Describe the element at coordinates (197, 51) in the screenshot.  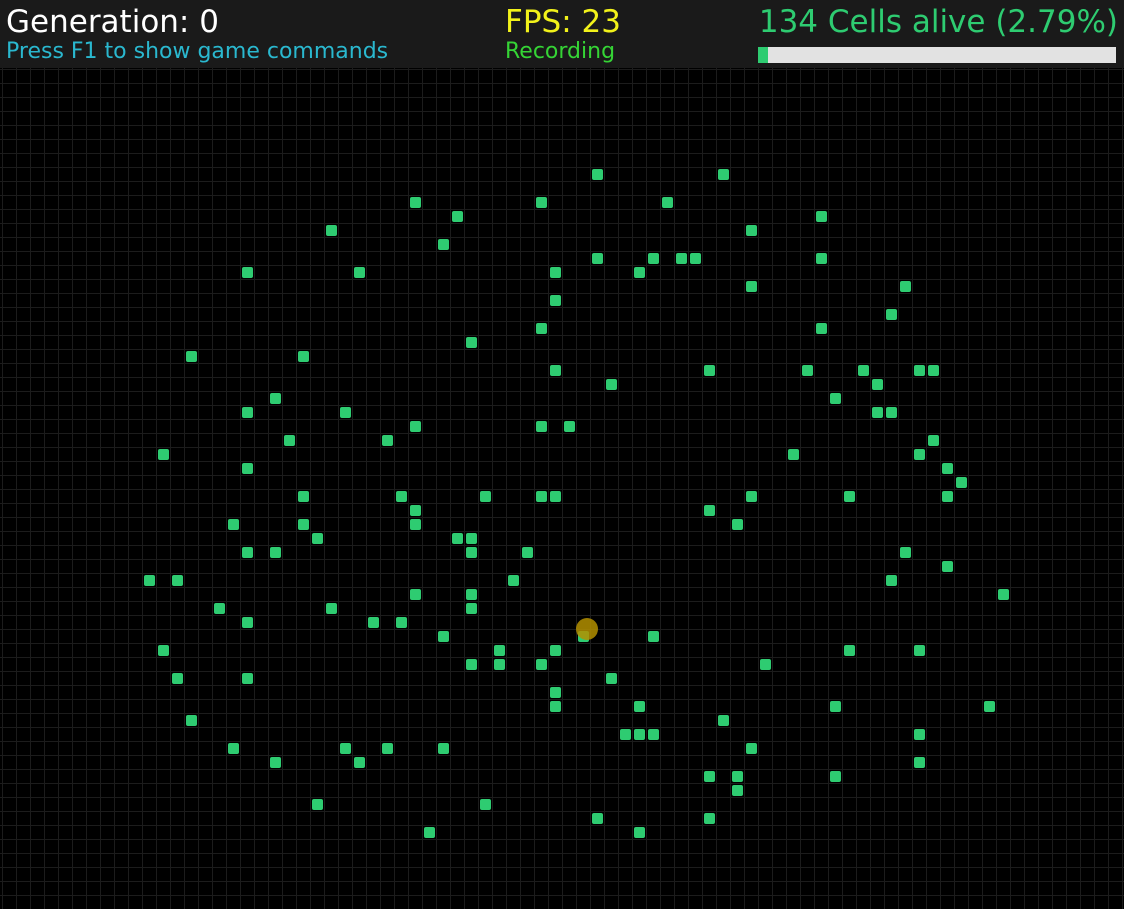
I see `commands-hint: Press F1 to show game commands` at that location.